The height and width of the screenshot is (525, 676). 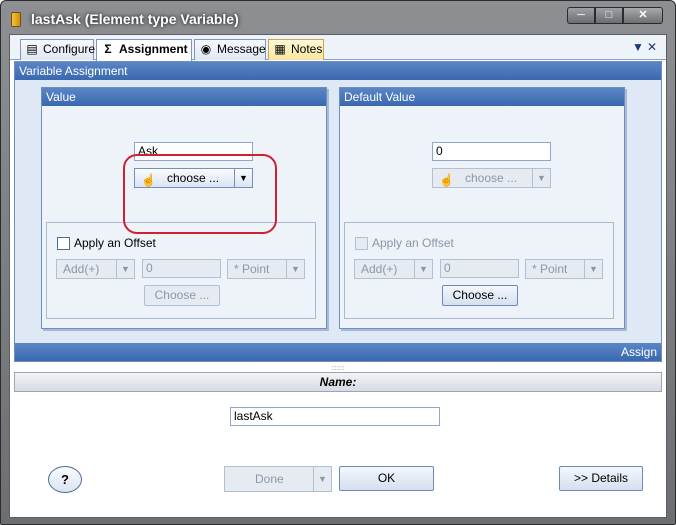 I want to click on value-panel-header: Value, so click(x=184, y=97).